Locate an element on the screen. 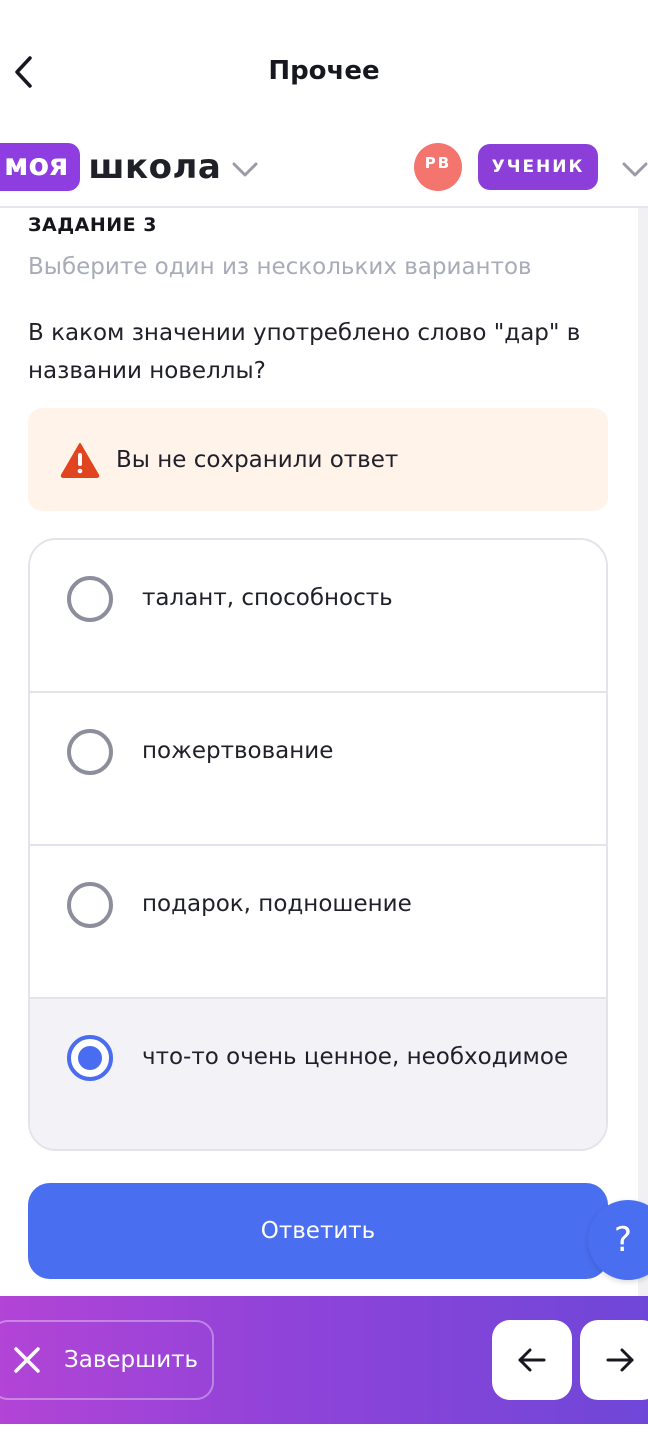  previous-task-button is located at coordinates (532, 1360).